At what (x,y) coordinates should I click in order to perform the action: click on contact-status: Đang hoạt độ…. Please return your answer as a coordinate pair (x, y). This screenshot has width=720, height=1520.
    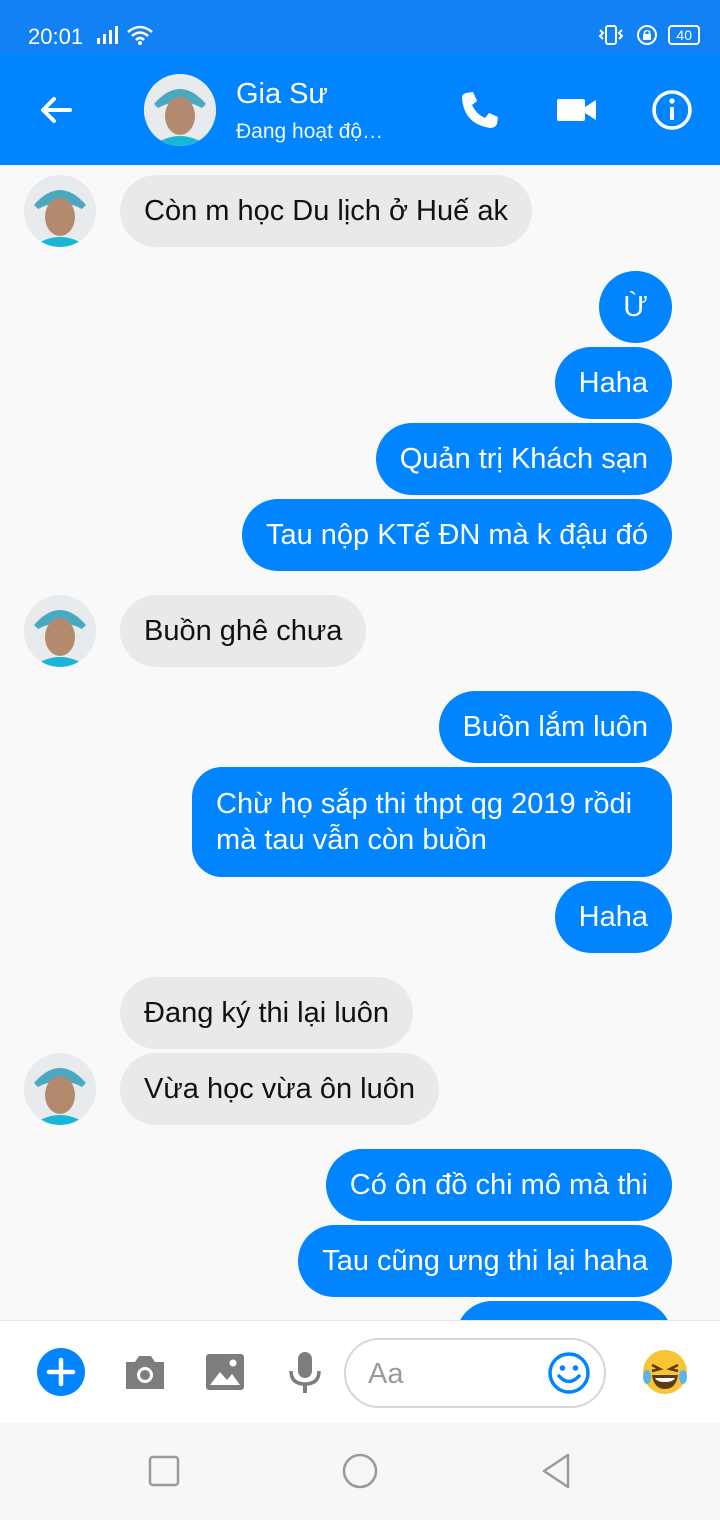
    Looking at the image, I should click on (310, 131).